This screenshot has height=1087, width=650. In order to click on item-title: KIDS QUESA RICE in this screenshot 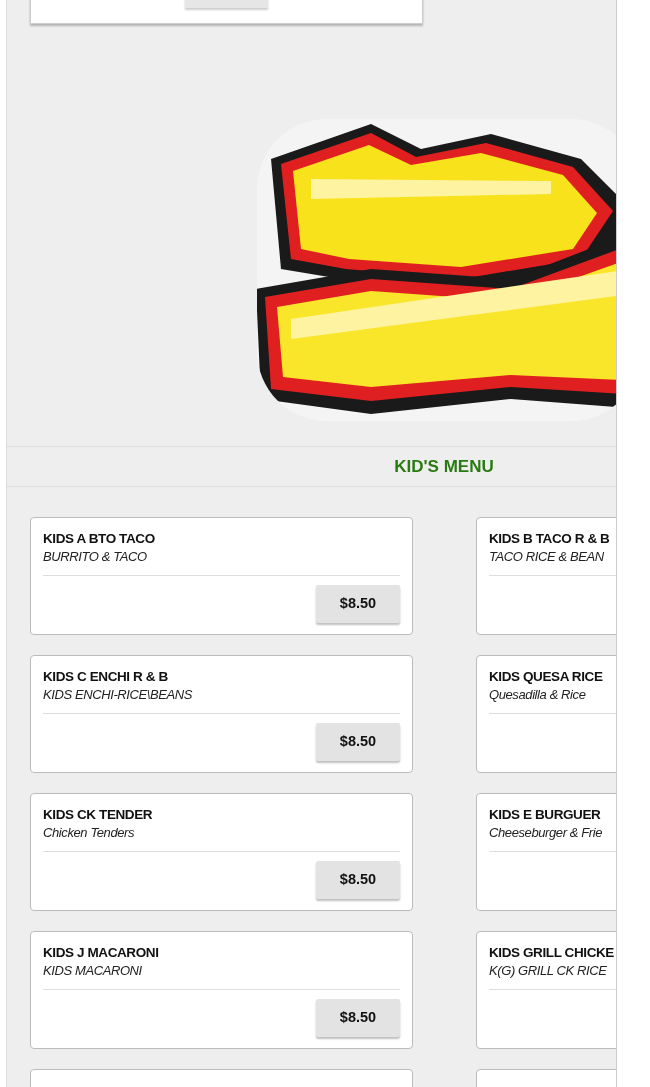, I will do `click(546, 677)`.